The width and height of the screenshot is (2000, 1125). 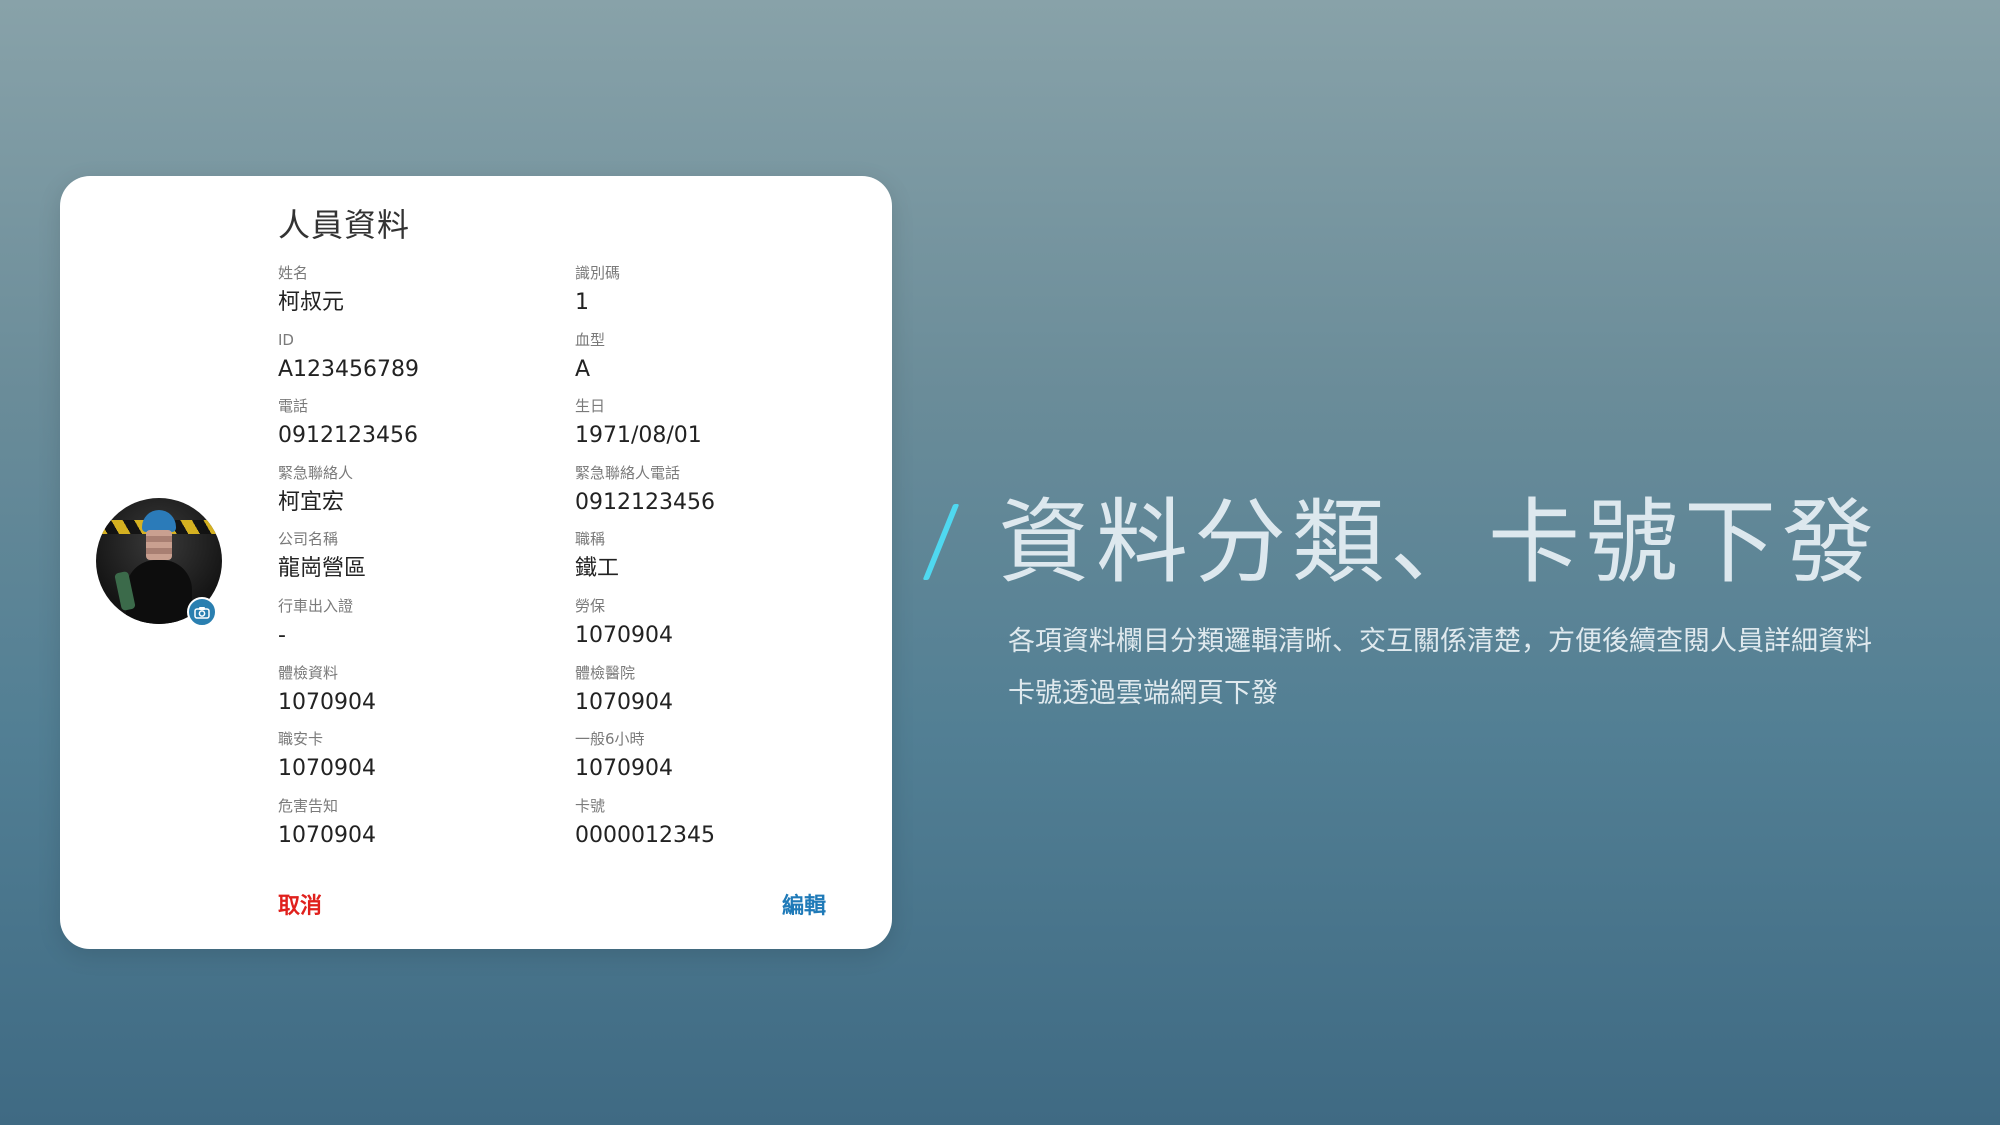 I want to click on field-value: -, so click(x=282, y=635).